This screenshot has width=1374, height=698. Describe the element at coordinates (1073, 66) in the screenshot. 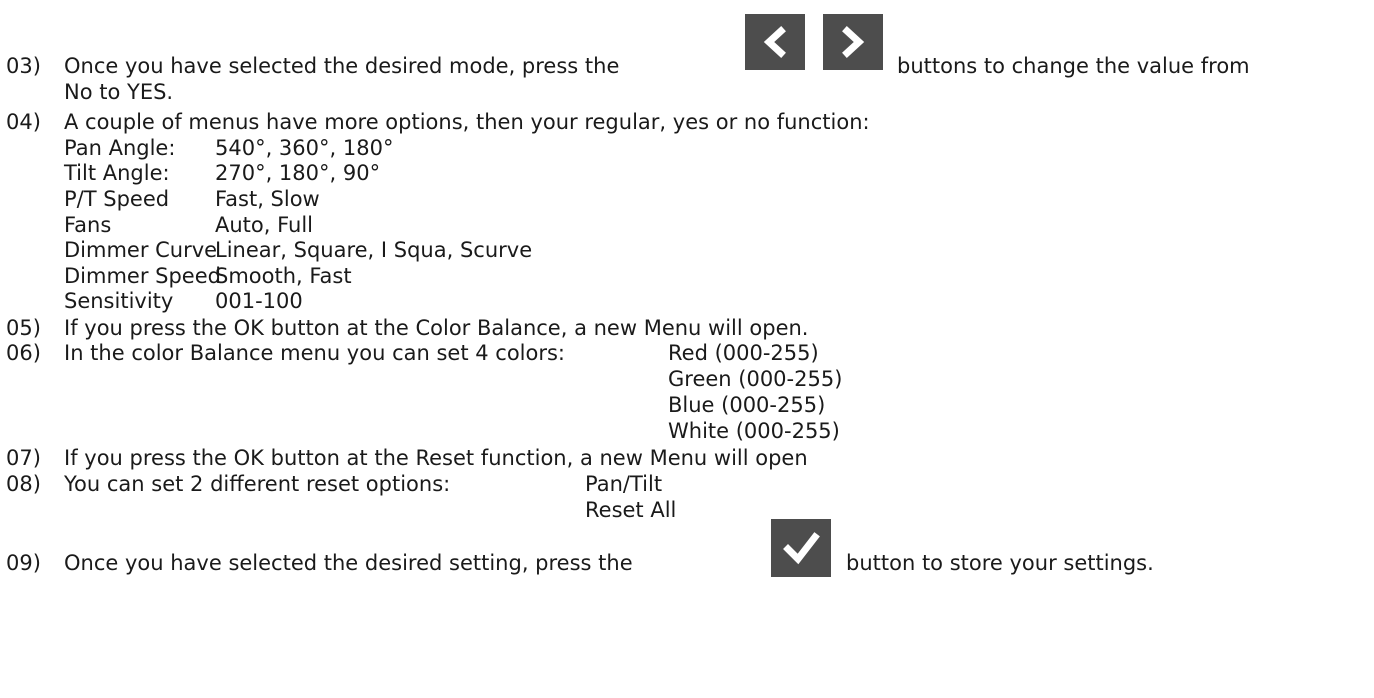

I see `step-text-continued: buttons to change the value from` at that location.